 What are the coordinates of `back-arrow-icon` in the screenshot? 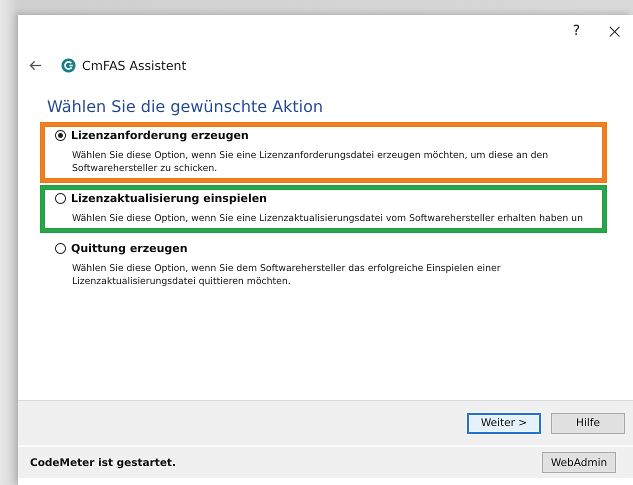 It's located at (35, 65).